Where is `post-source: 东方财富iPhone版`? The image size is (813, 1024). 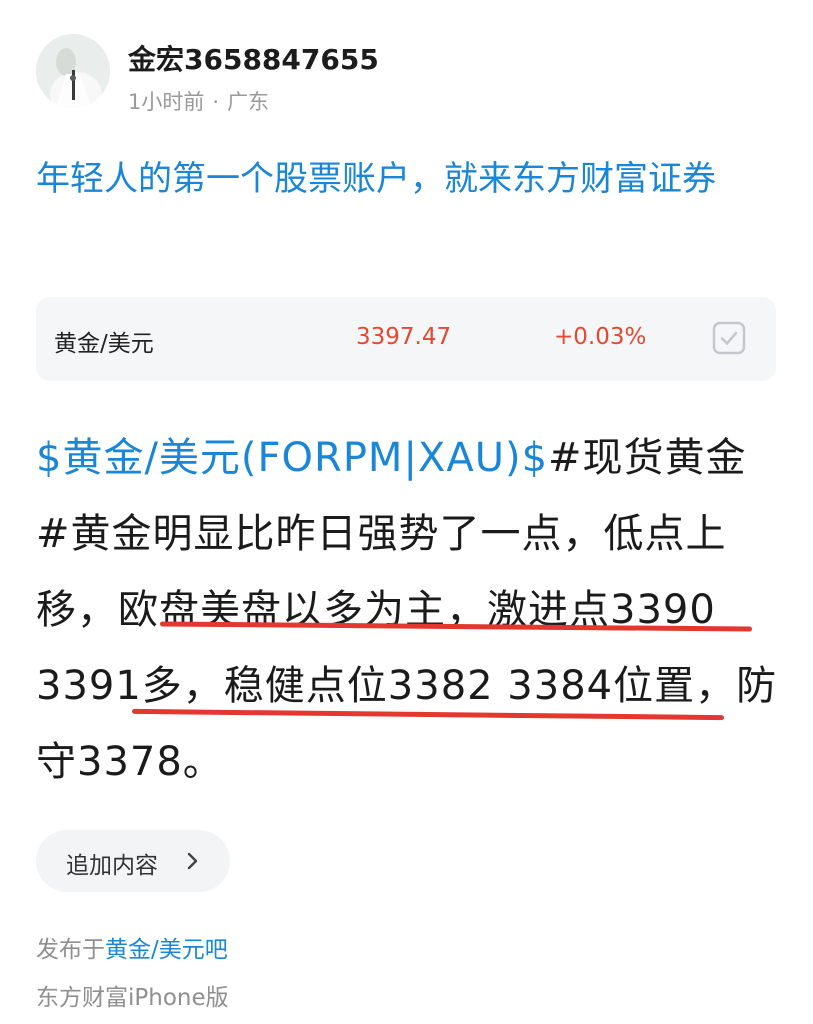
post-source: 东方财富iPhone版 is located at coordinates (132, 998).